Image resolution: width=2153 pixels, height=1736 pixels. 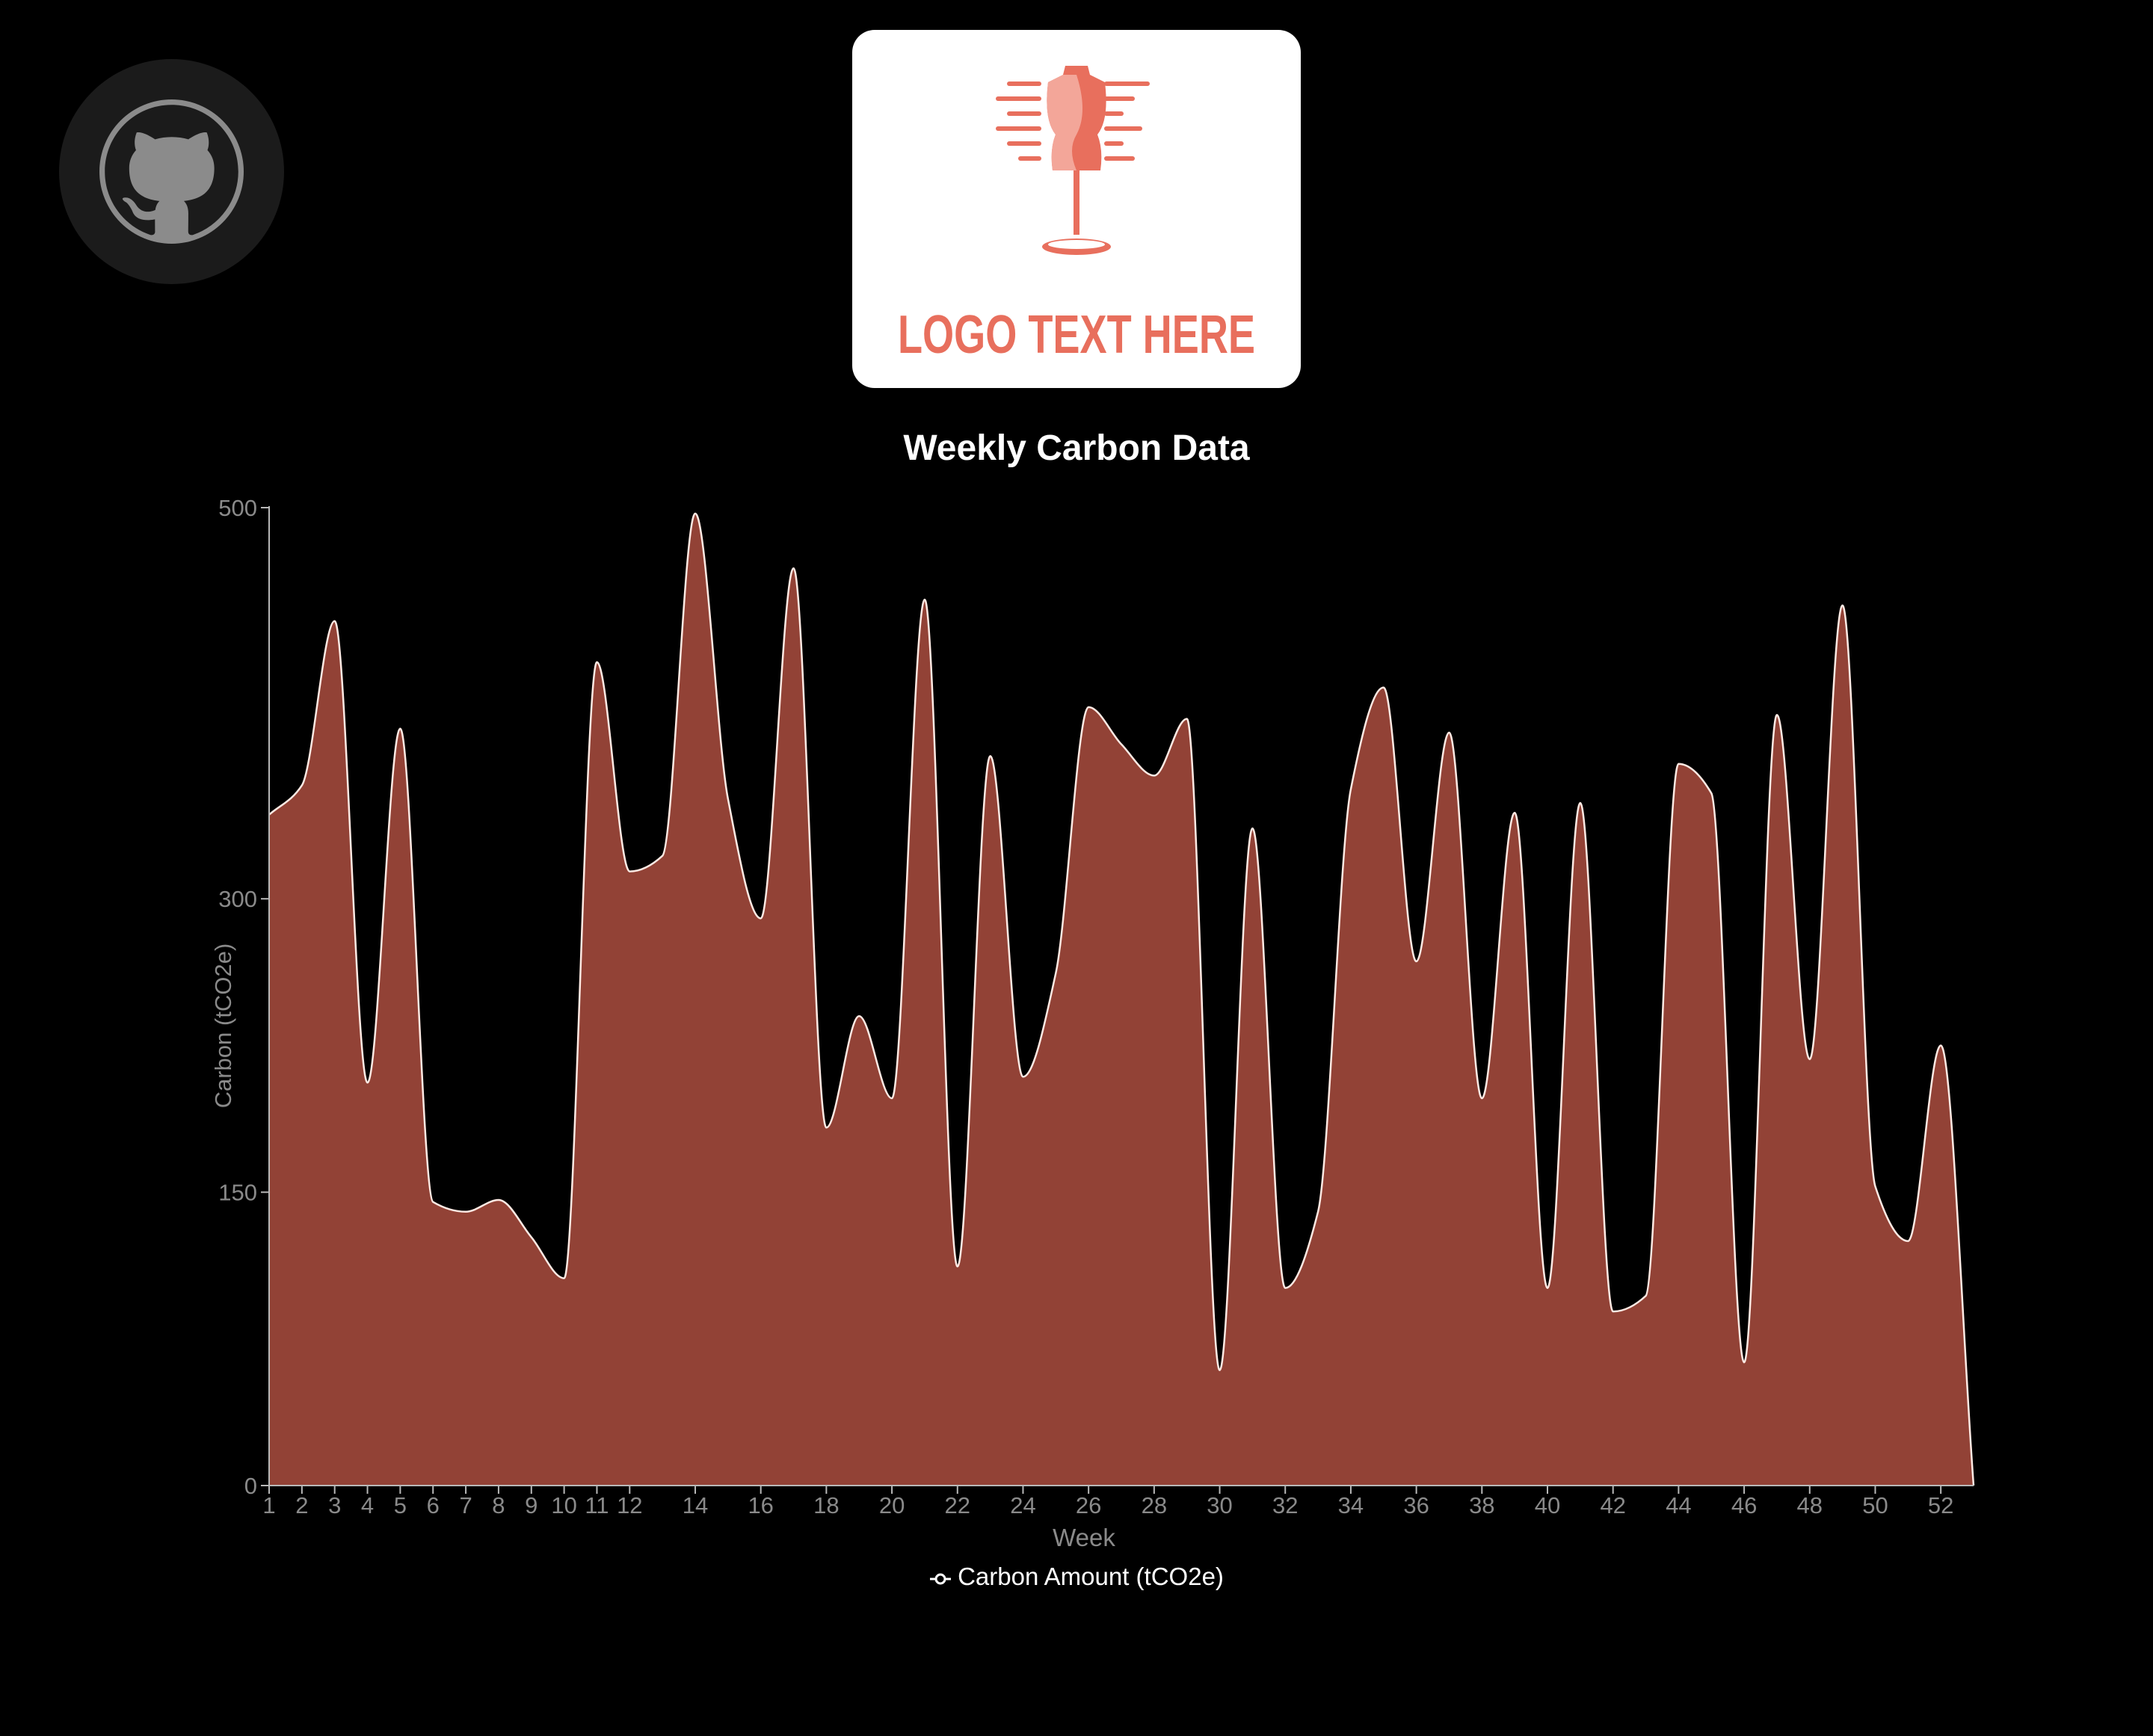 What do you see at coordinates (1084, 1537) in the screenshot?
I see `x-axis-label: Week` at bounding box center [1084, 1537].